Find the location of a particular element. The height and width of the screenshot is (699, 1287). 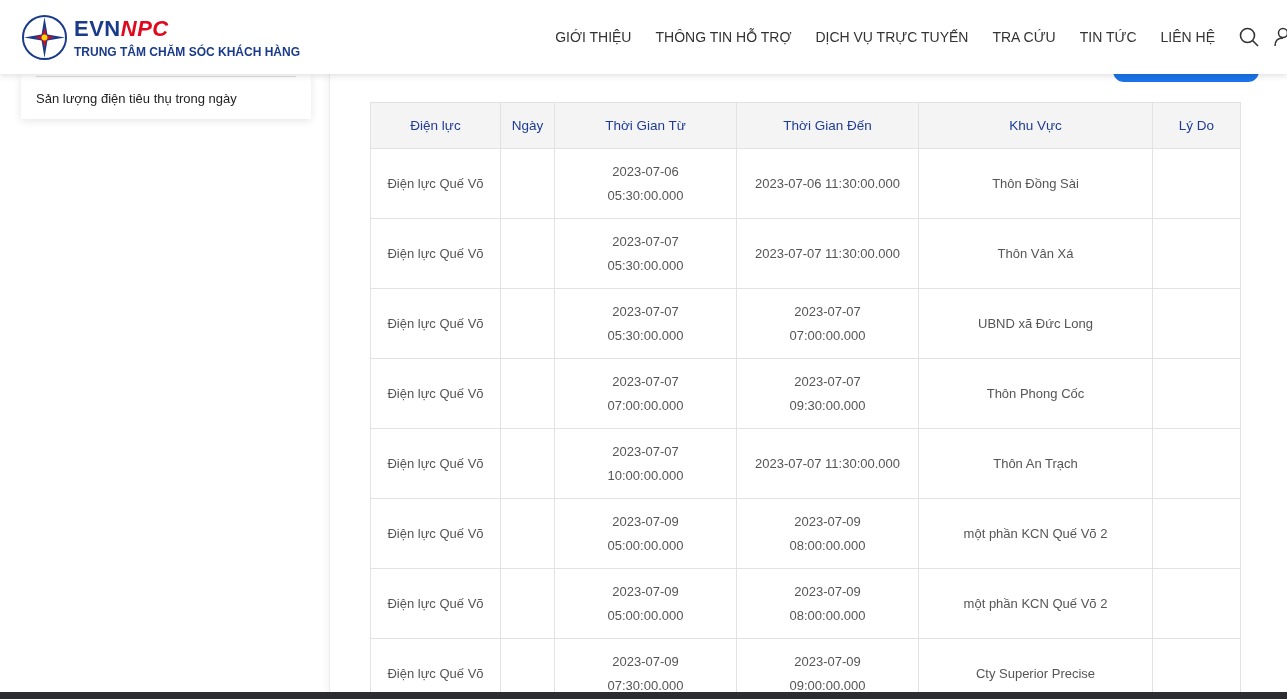

column-header: Điện lực is located at coordinates (435, 125).